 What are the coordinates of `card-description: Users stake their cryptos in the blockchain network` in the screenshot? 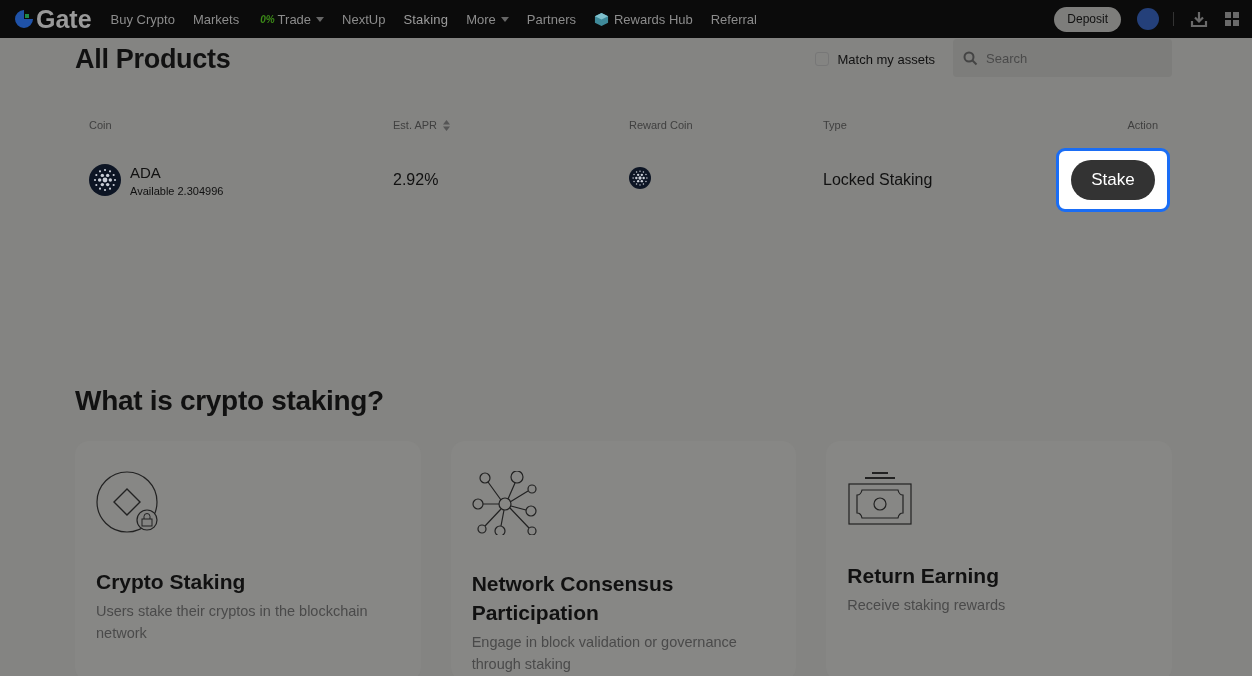 It's located at (232, 622).